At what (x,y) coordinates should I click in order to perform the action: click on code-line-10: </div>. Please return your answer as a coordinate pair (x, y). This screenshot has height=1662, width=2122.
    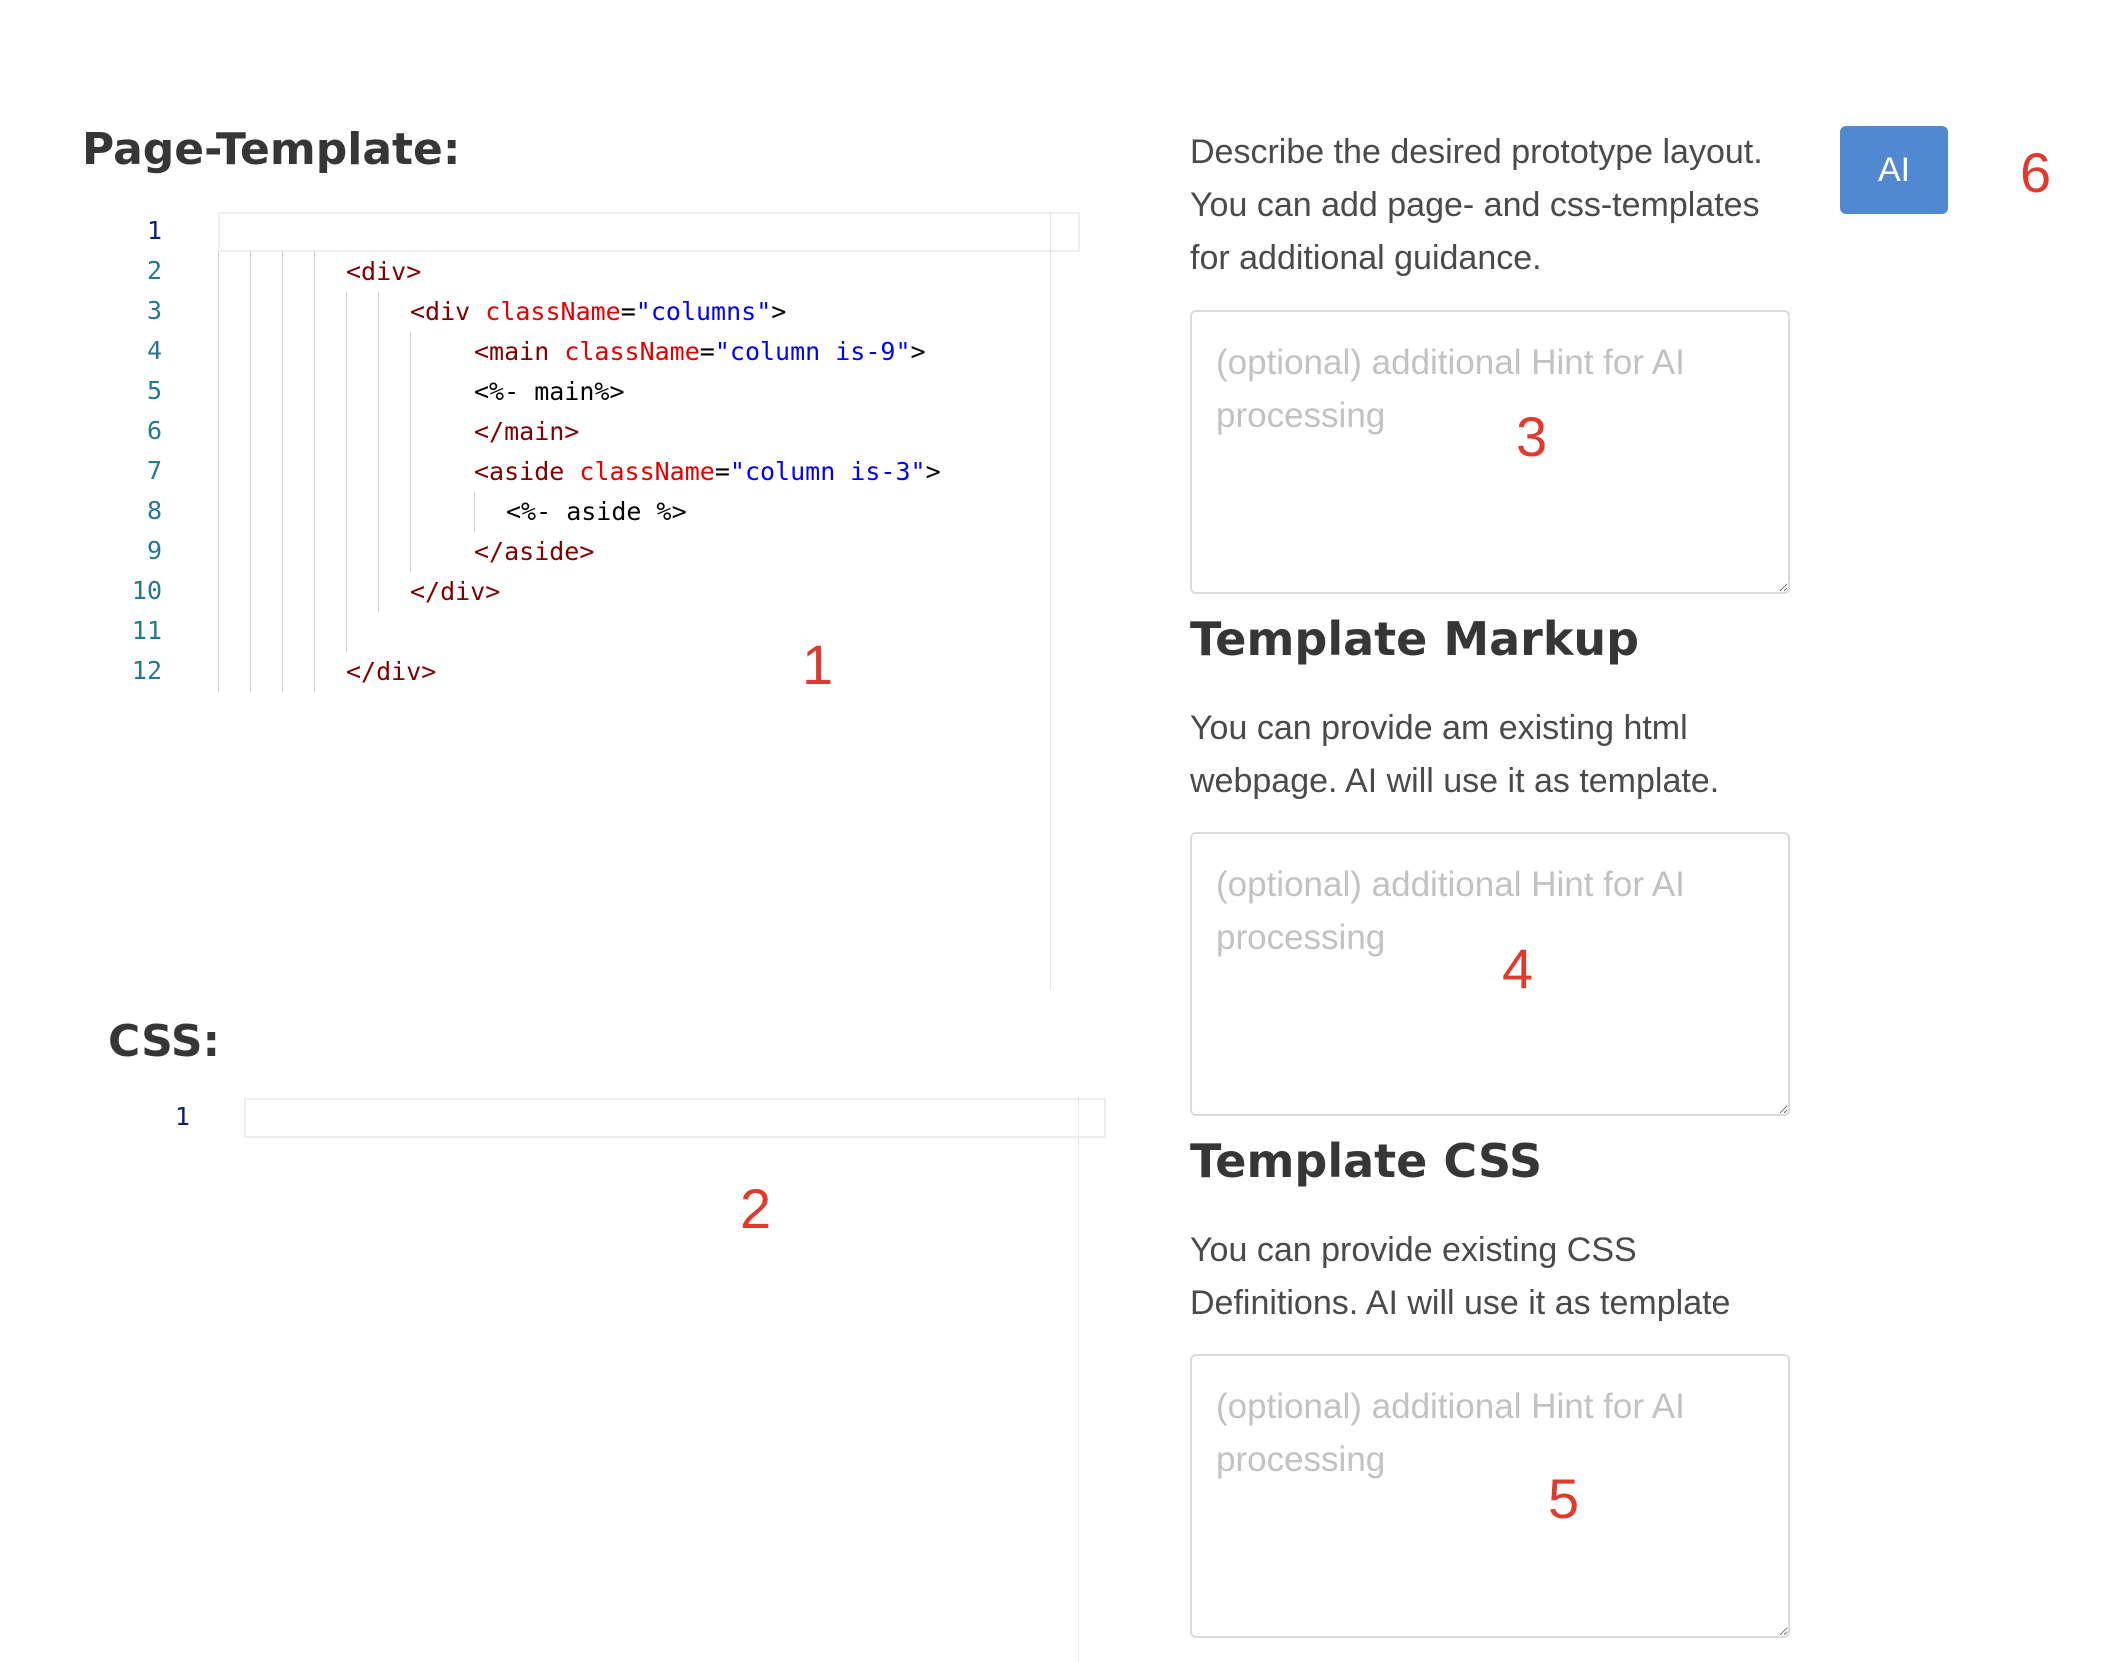
    Looking at the image, I should click on (455, 592).